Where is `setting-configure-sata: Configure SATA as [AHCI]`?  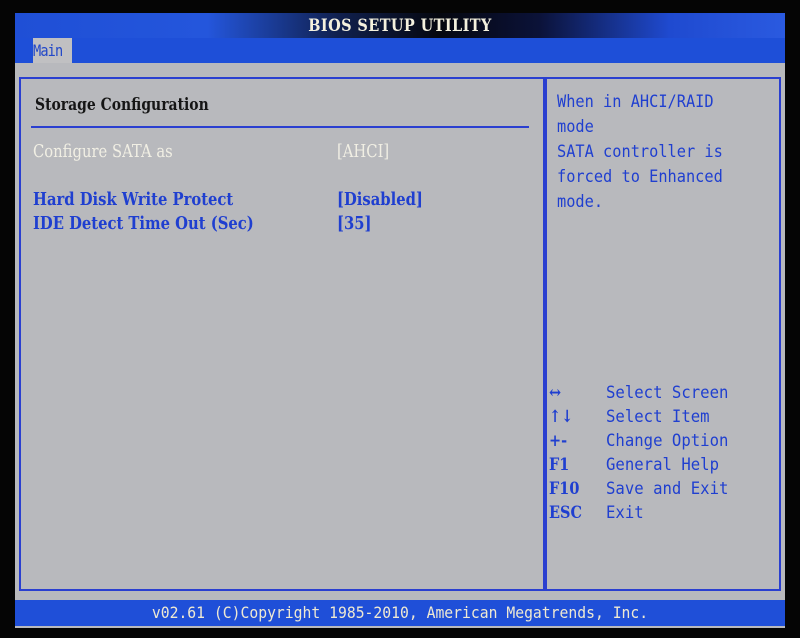 setting-configure-sata: Configure SATA as [AHCI] is located at coordinates (283, 152).